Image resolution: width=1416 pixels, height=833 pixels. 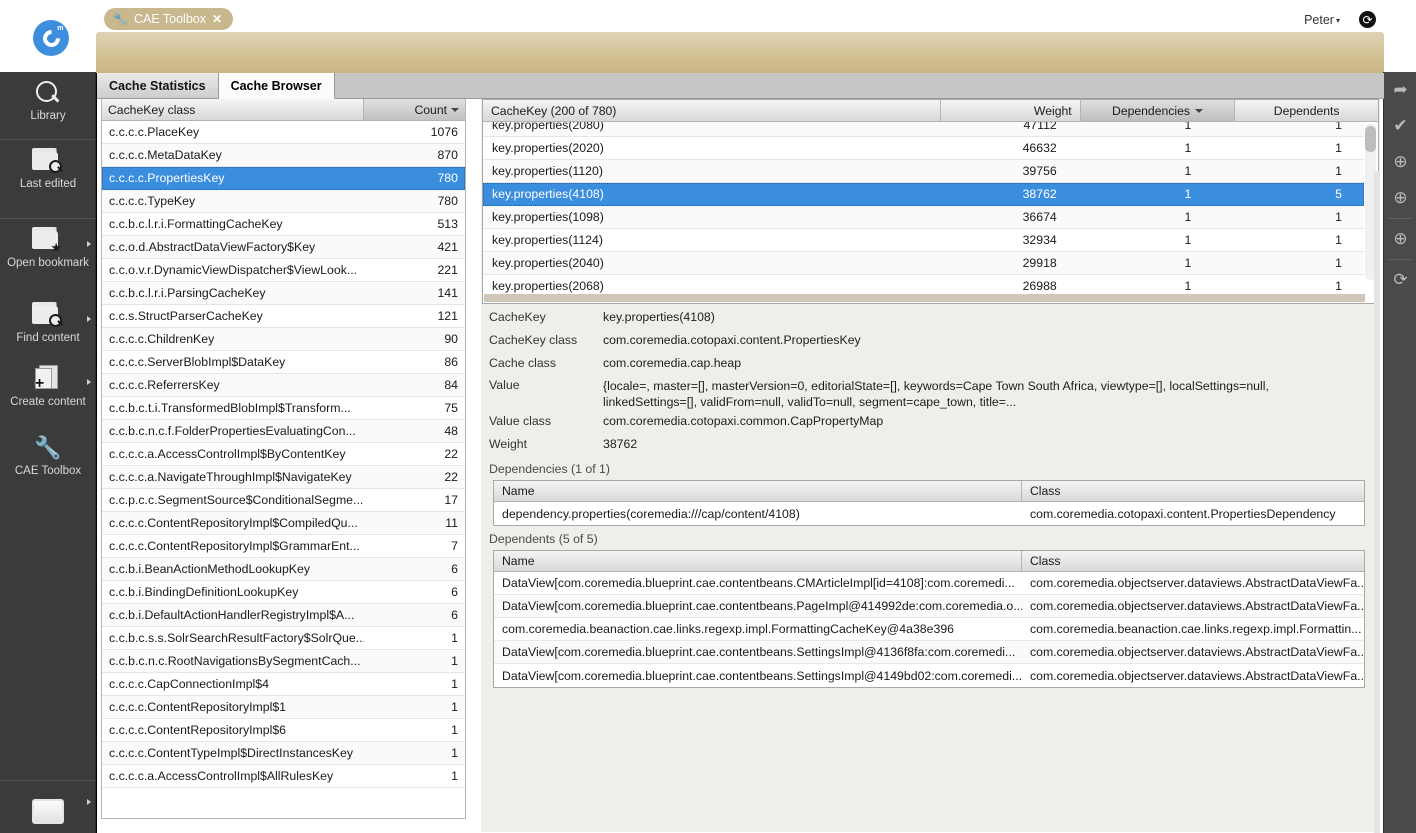 What do you see at coordinates (1370, 139) in the screenshot?
I see `vertical-scrollbar-thumb` at bounding box center [1370, 139].